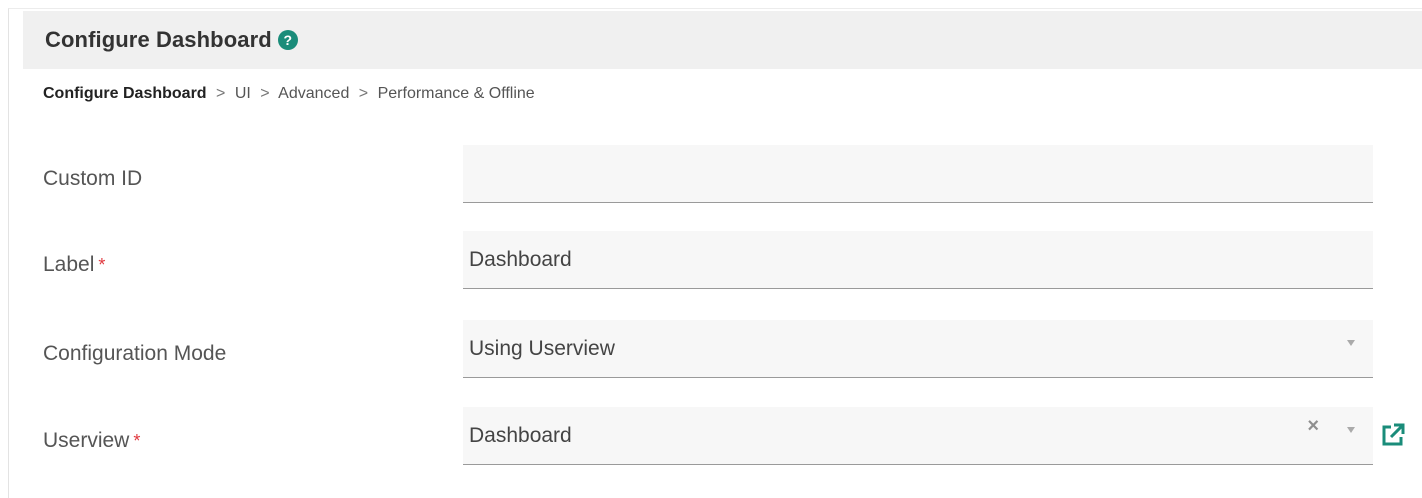 Image resolution: width=1422 pixels, height=498 pixels. Describe the element at coordinates (1393, 435) in the screenshot. I see `external-link-icon` at that location.